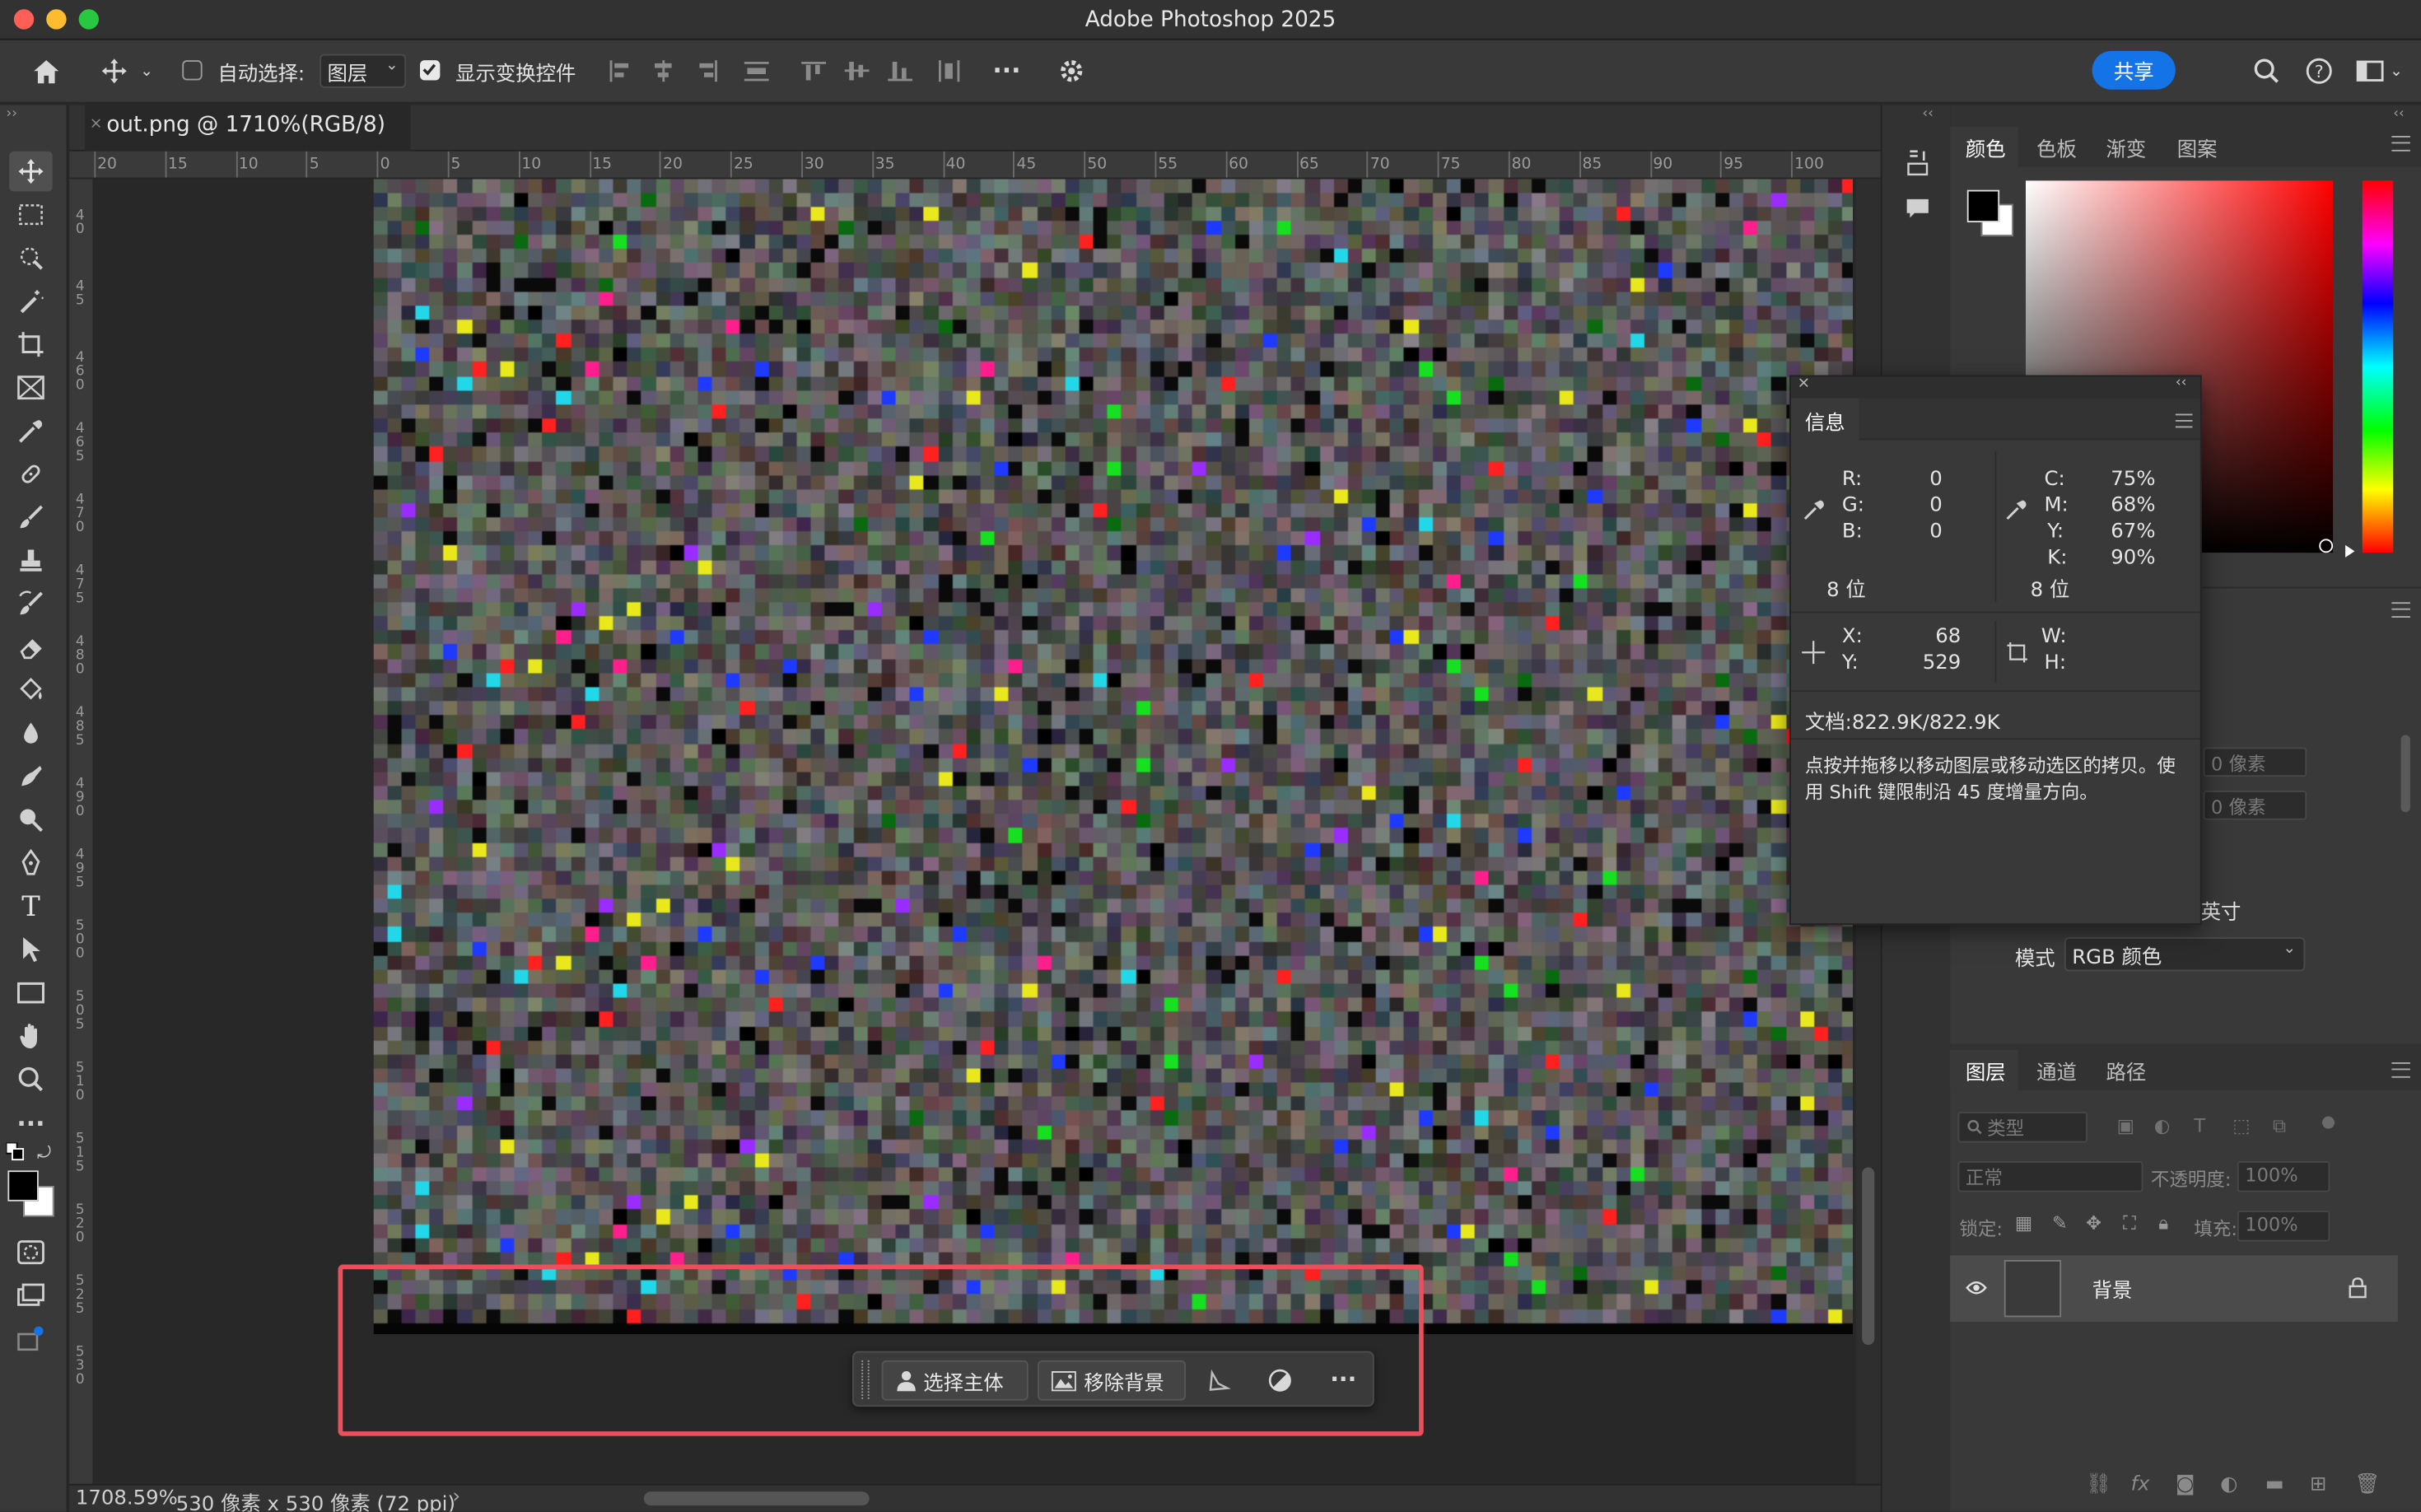 This screenshot has width=2421, height=1512. I want to click on horizontal-scroll-thumb, so click(756, 1498).